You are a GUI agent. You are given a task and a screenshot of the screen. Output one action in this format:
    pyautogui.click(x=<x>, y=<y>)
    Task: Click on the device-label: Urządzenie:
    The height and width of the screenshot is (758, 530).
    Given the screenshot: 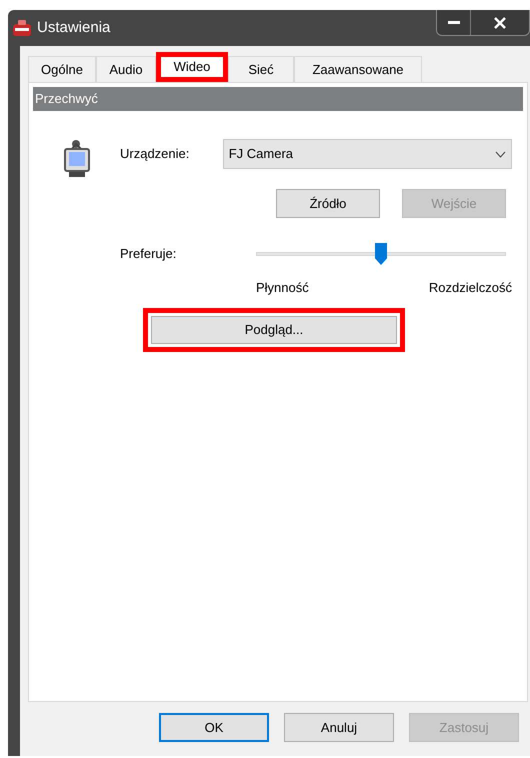 What is the action you would take?
    pyautogui.click(x=155, y=154)
    